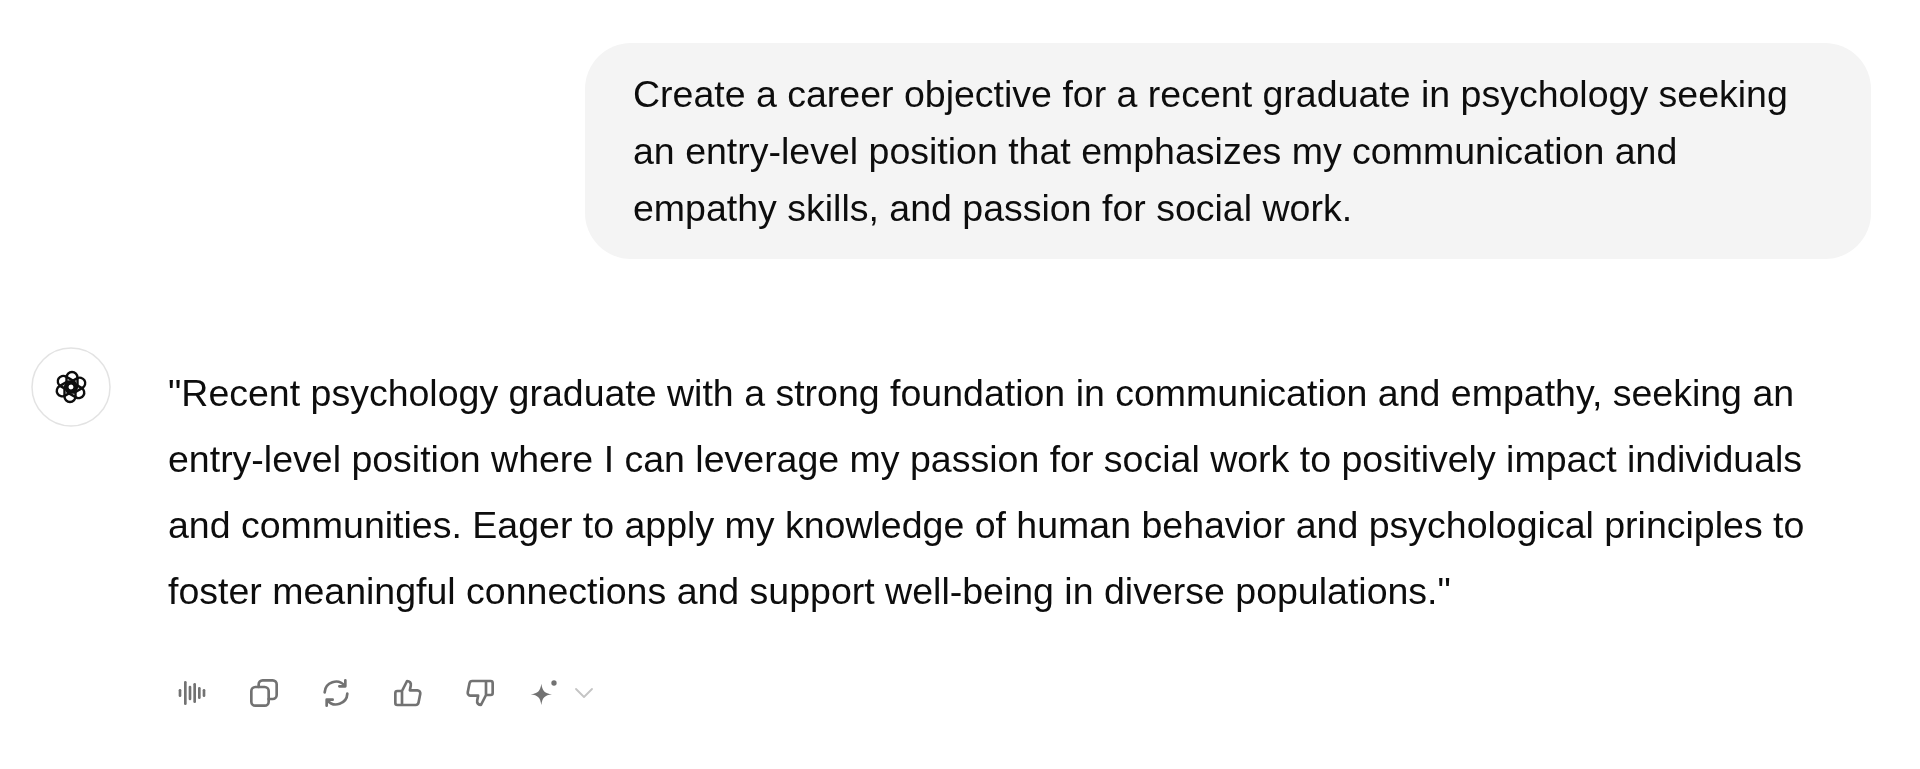  Describe the element at coordinates (1211, 151) in the screenshot. I see `message-text: Create a career objective for a recent graduate in psychology seeking an entry-level position that emphasizes my communication and empathy skills, and passion for social work.` at that location.